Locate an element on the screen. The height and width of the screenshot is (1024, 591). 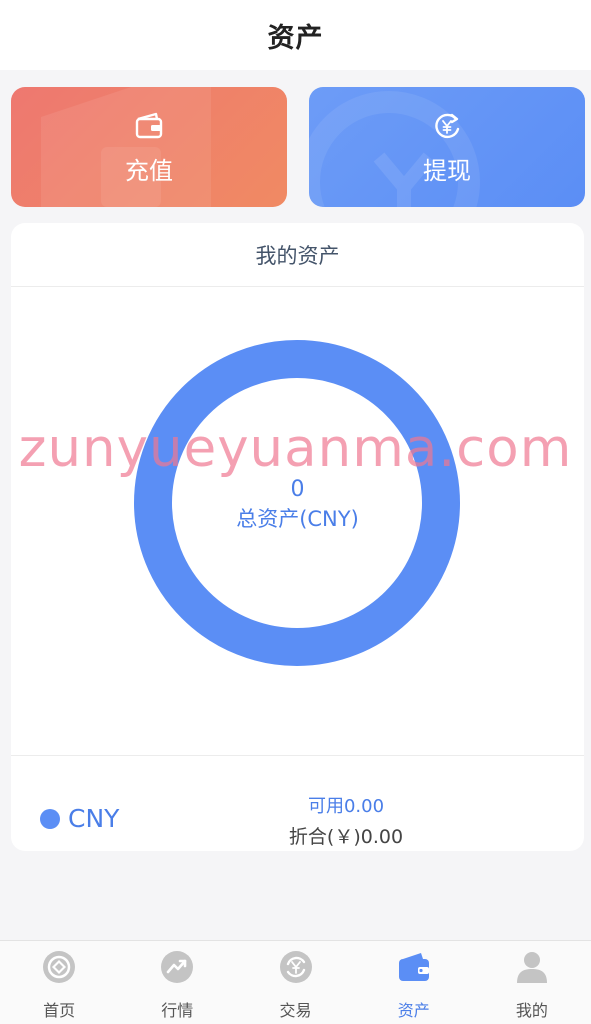
market-icon is located at coordinates (177, 967).